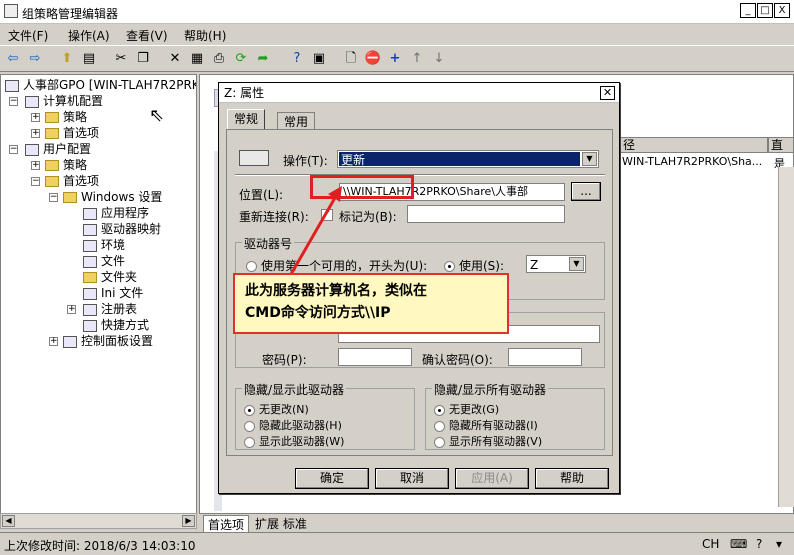  I want to click on tab-general: 常规, so click(246, 119).